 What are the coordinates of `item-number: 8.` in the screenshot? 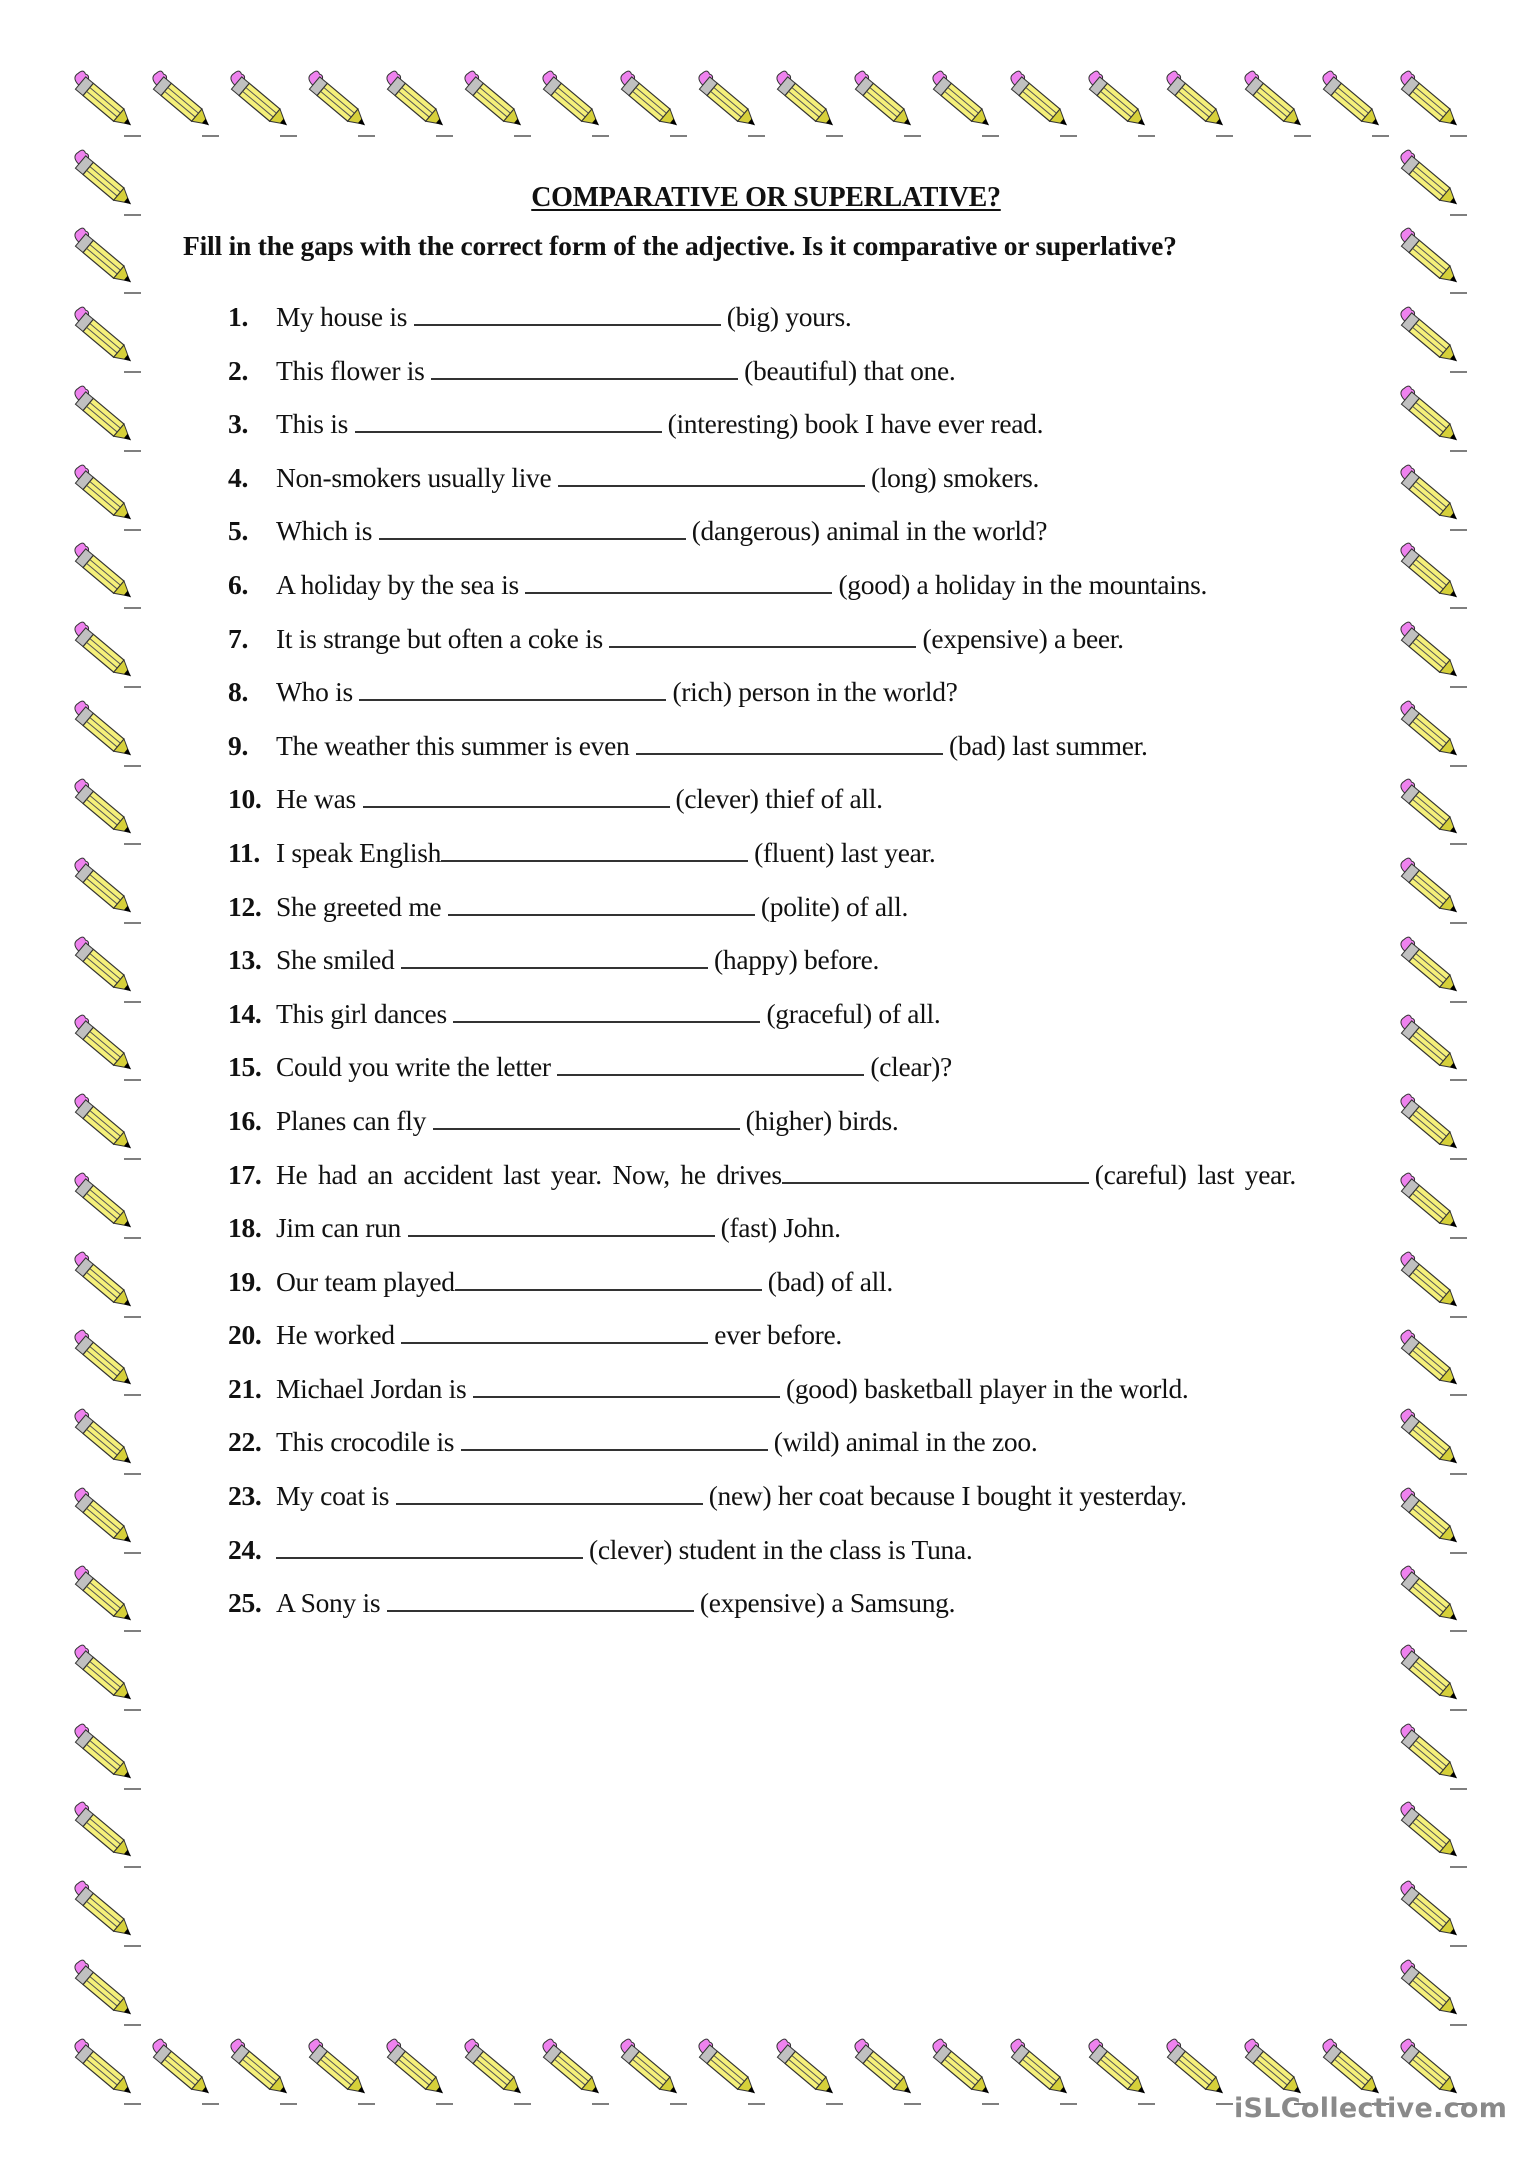 It's located at (238, 692).